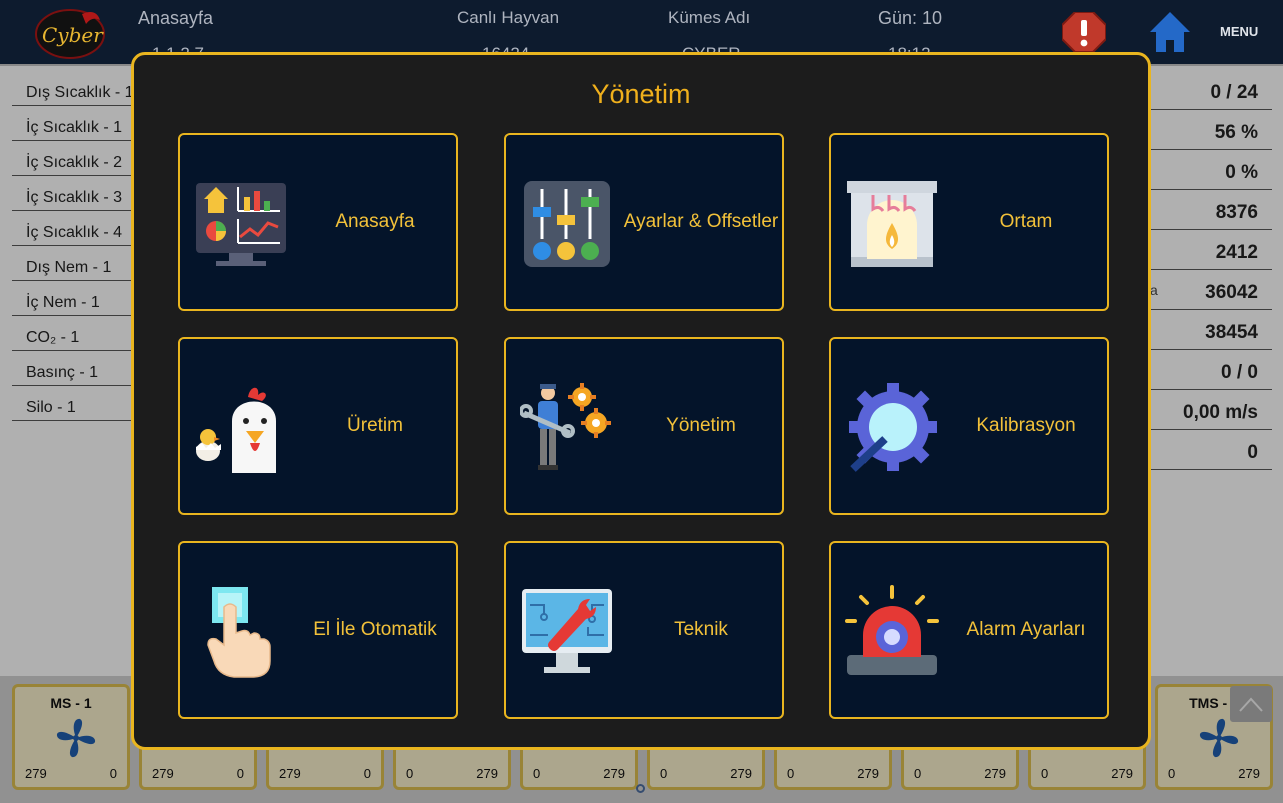 The image size is (1283, 803). What do you see at coordinates (567, 631) in the screenshot?
I see `wrench-monitor-icon` at bounding box center [567, 631].